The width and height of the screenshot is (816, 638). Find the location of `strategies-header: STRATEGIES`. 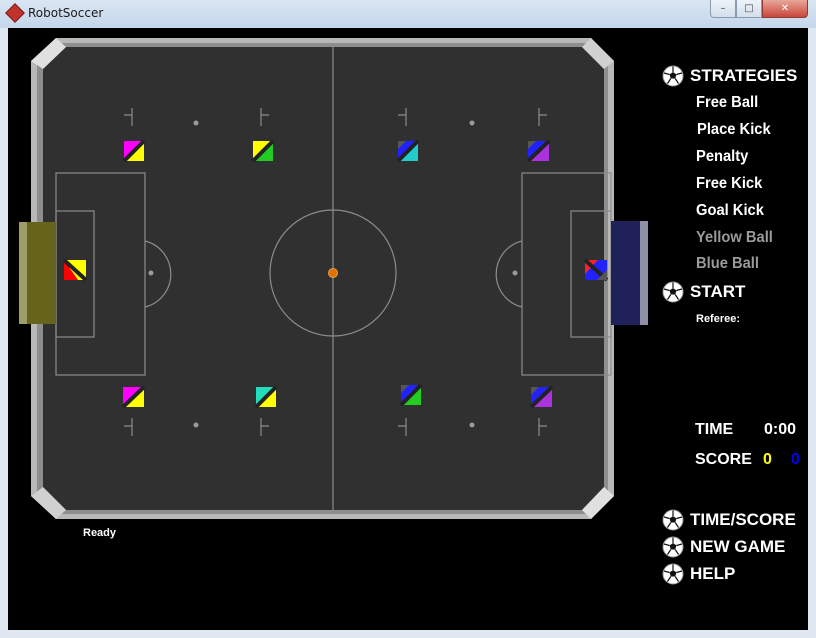

strategies-header: STRATEGIES is located at coordinates (729, 76).